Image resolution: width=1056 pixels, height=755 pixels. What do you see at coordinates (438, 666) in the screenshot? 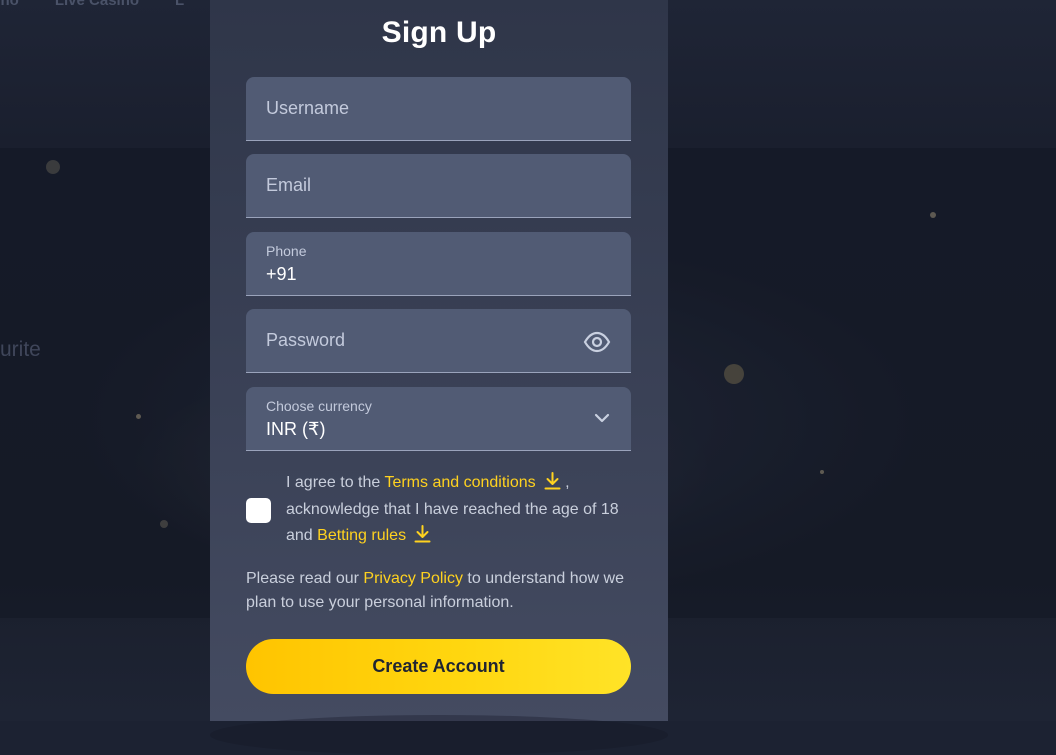
I see `create-account-button: Create Account` at bounding box center [438, 666].